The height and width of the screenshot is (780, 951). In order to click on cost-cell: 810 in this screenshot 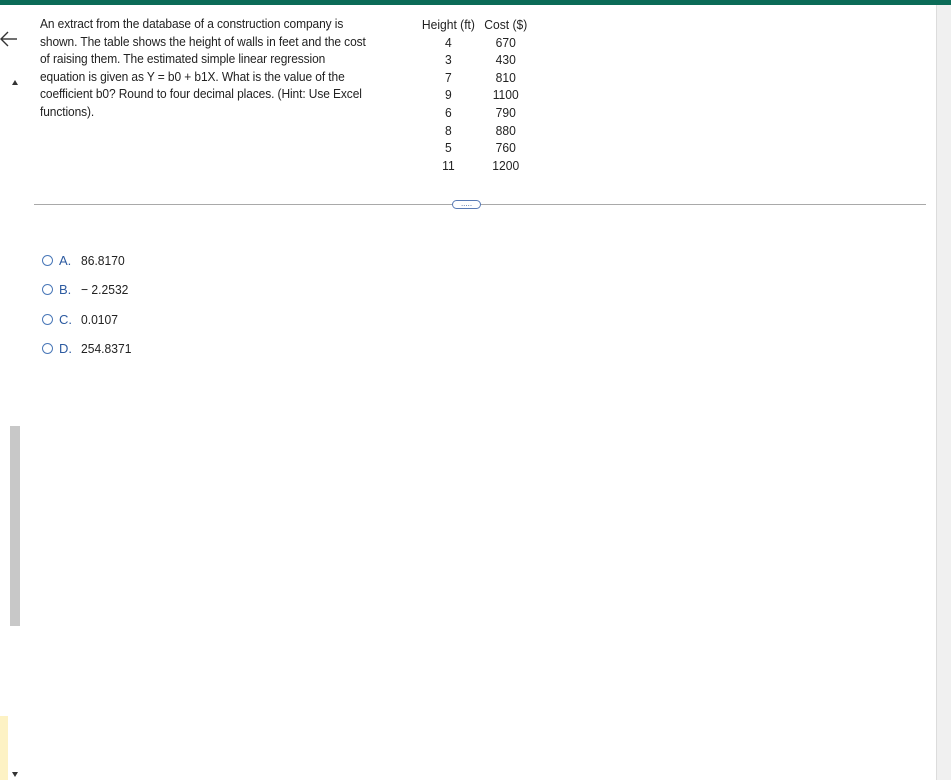, I will do `click(505, 77)`.